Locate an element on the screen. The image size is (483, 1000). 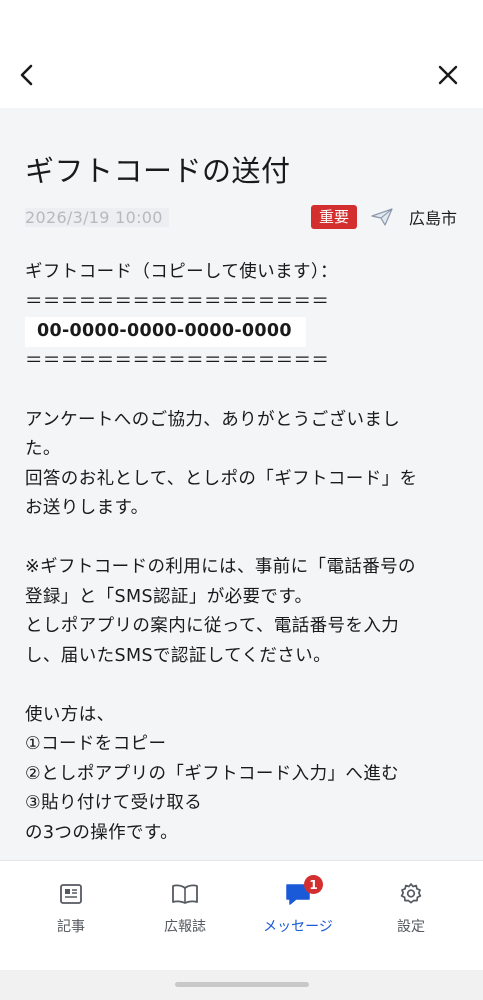
home-indicator-area is located at coordinates (241, 985).